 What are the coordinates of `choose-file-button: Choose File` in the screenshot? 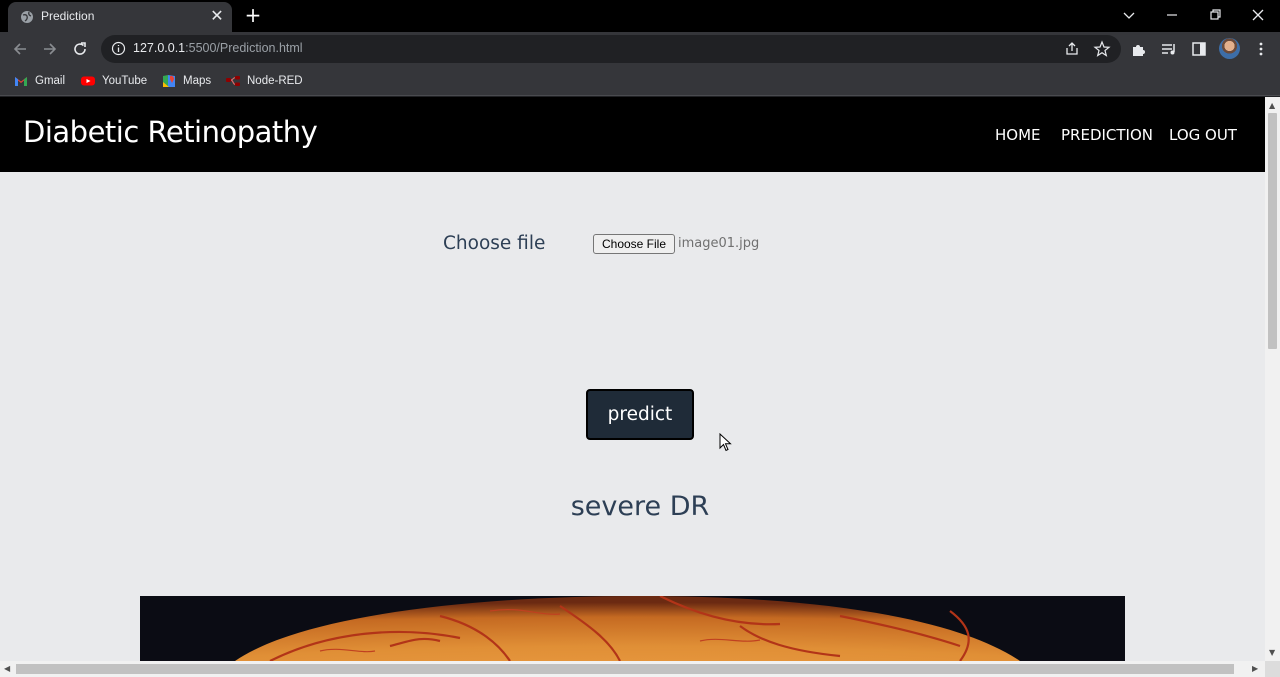 It's located at (634, 244).